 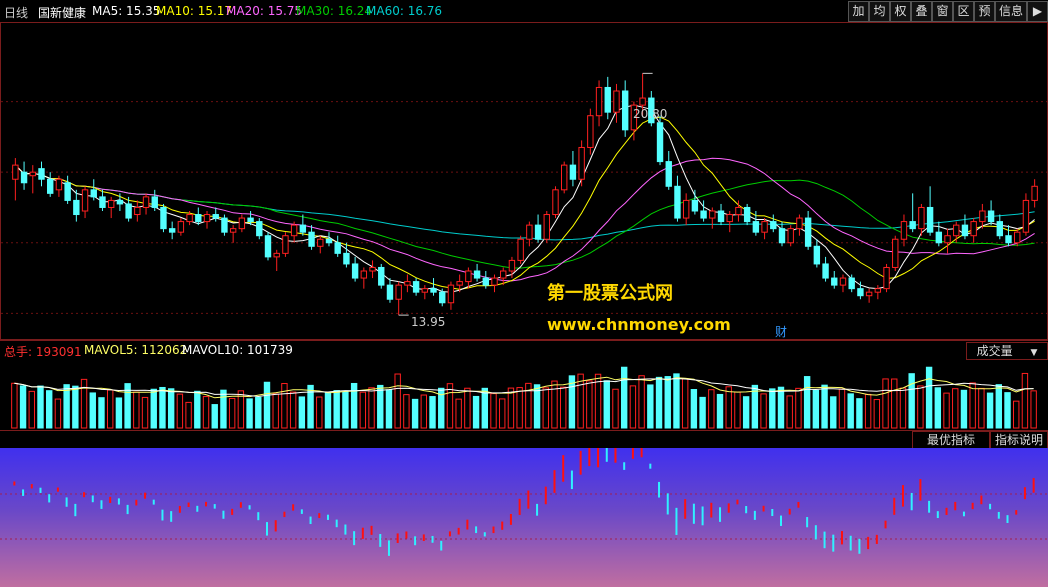 I want to click on toolbar-add-button: 加, so click(x=858, y=11).